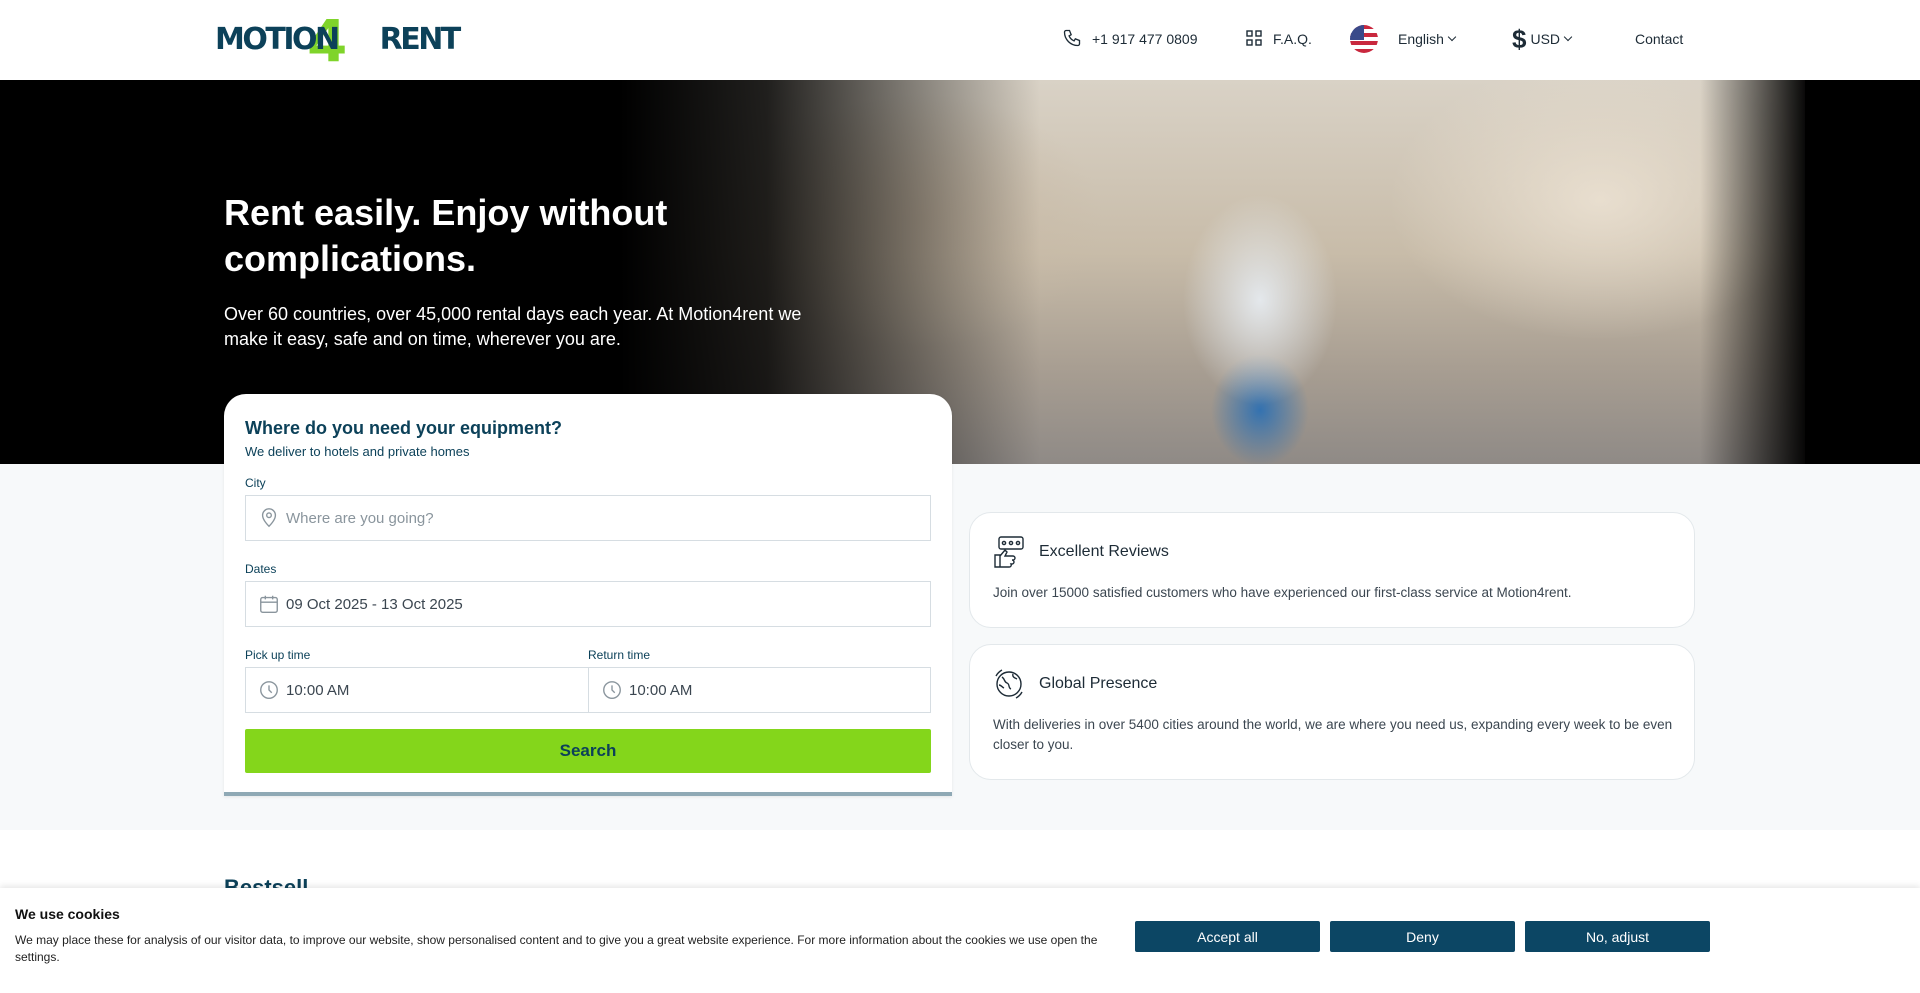 This screenshot has height=993, width=1920. I want to click on city-input: Where are you going?, so click(588, 518).